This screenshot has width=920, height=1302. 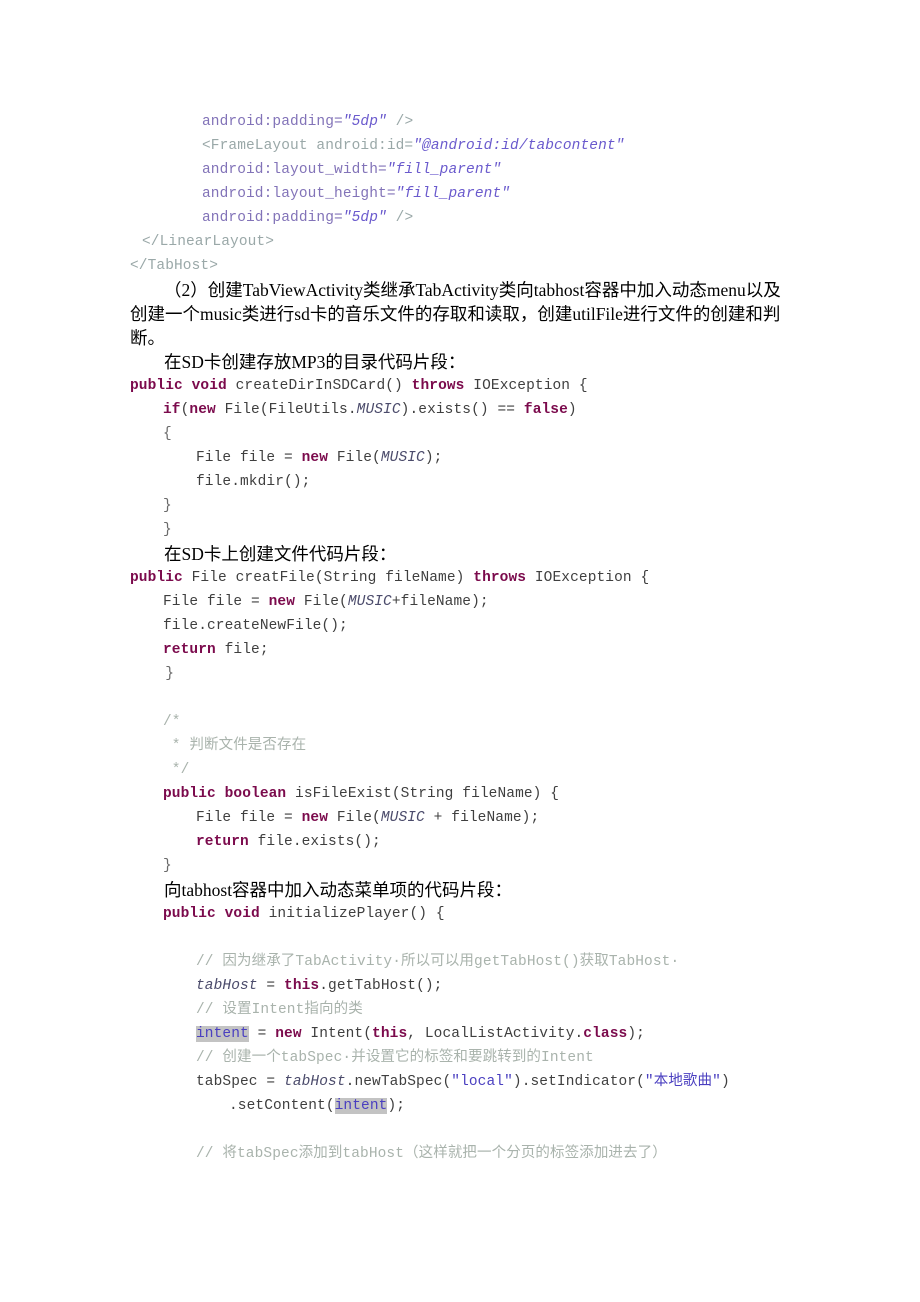 I want to click on code-token: File creatFile(String fileName), so click(x=328, y=578).